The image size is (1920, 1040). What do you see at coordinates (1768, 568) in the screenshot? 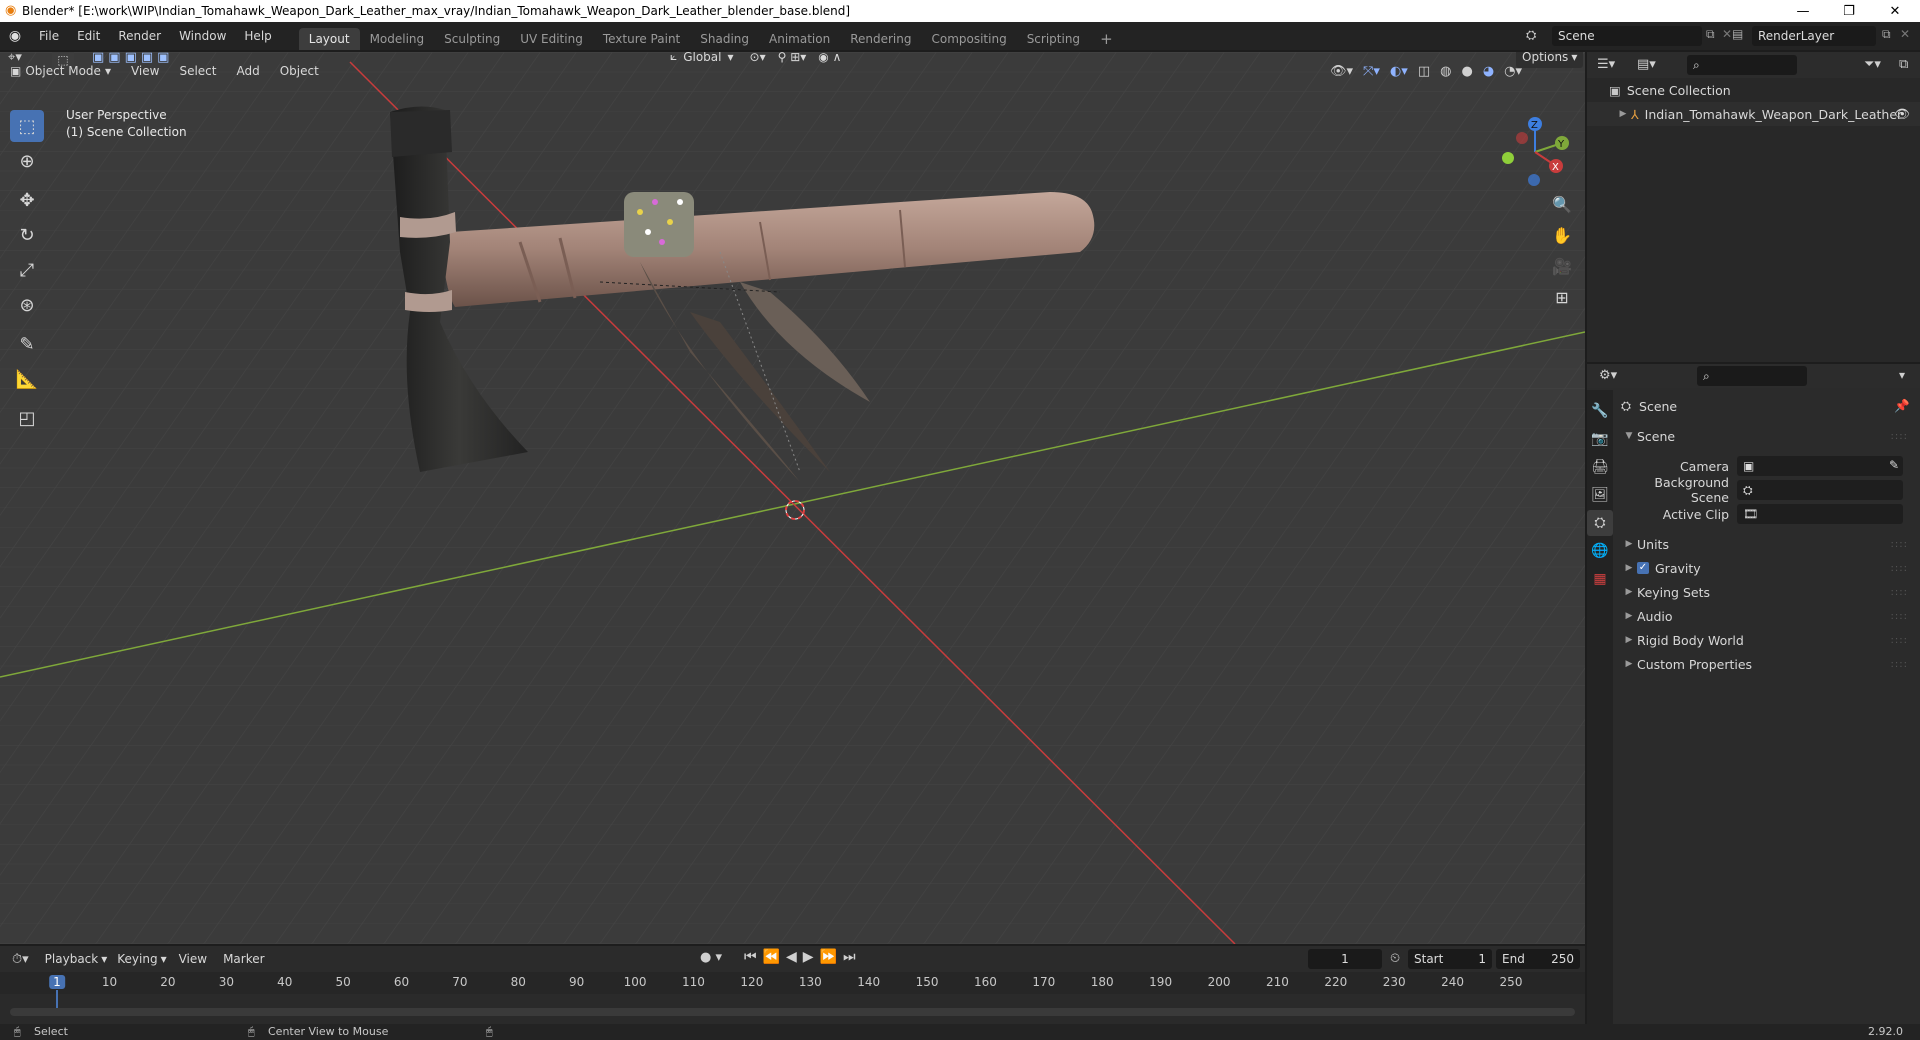
I see `gravity-panel: ▶ ✓ Gravity::::` at bounding box center [1768, 568].